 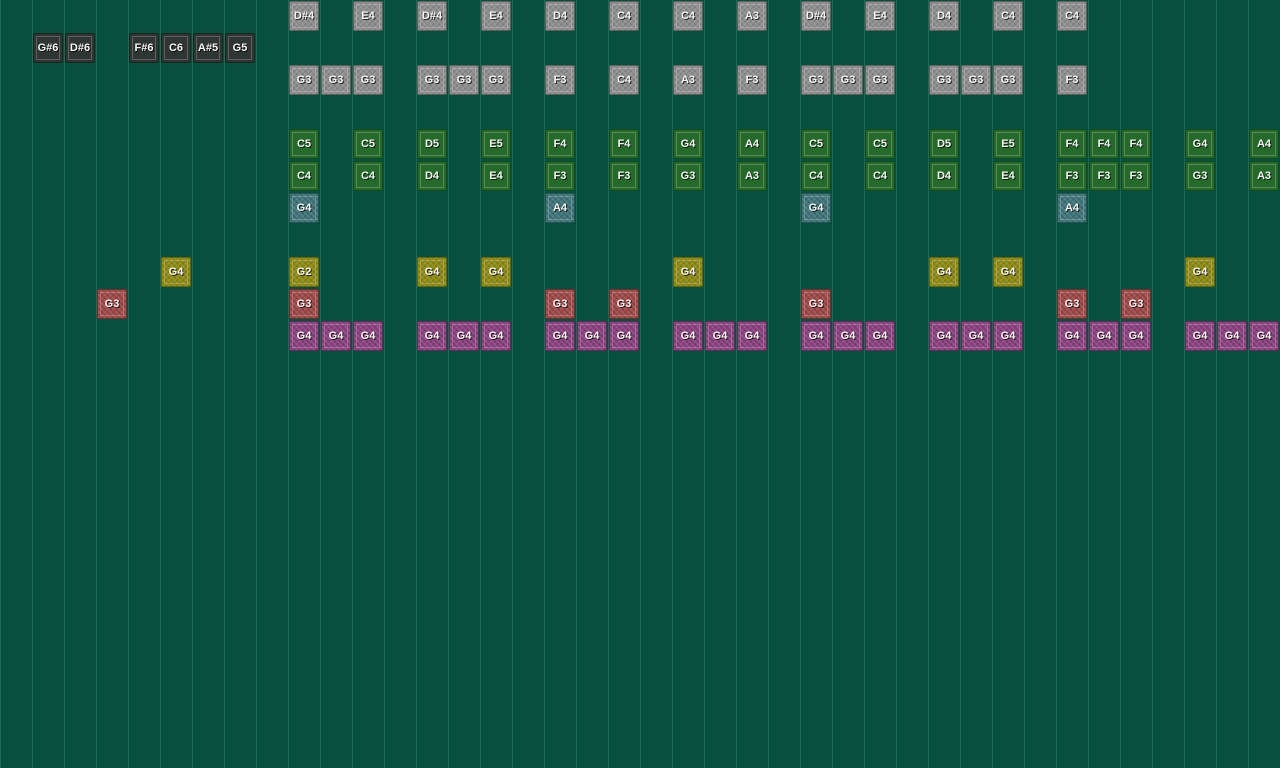 I want to click on note-block-gray-bottom: C4, so click(x=624, y=80).